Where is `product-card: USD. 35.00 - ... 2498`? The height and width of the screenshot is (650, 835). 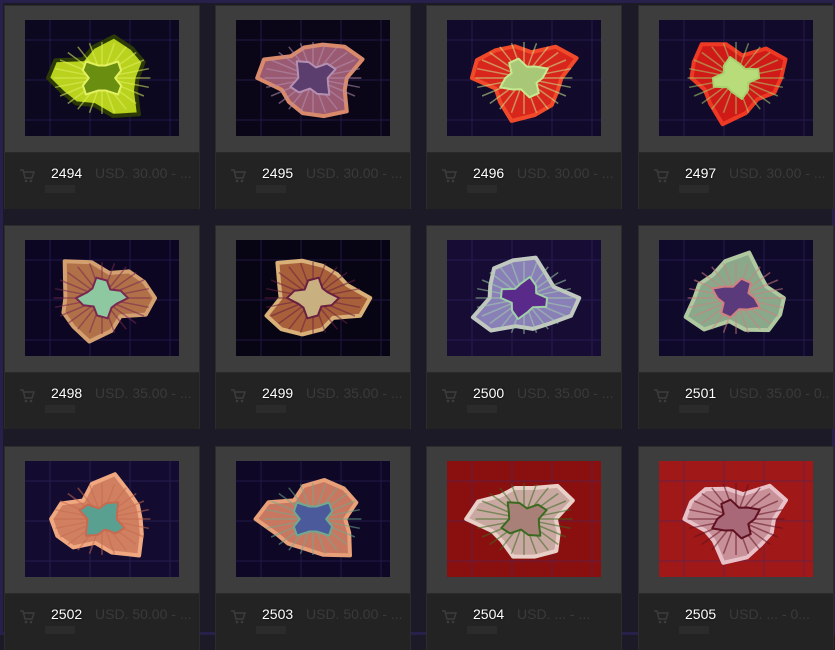
product-card: USD. 35.00 - ... 2498 is located at coordinates (102, 327).